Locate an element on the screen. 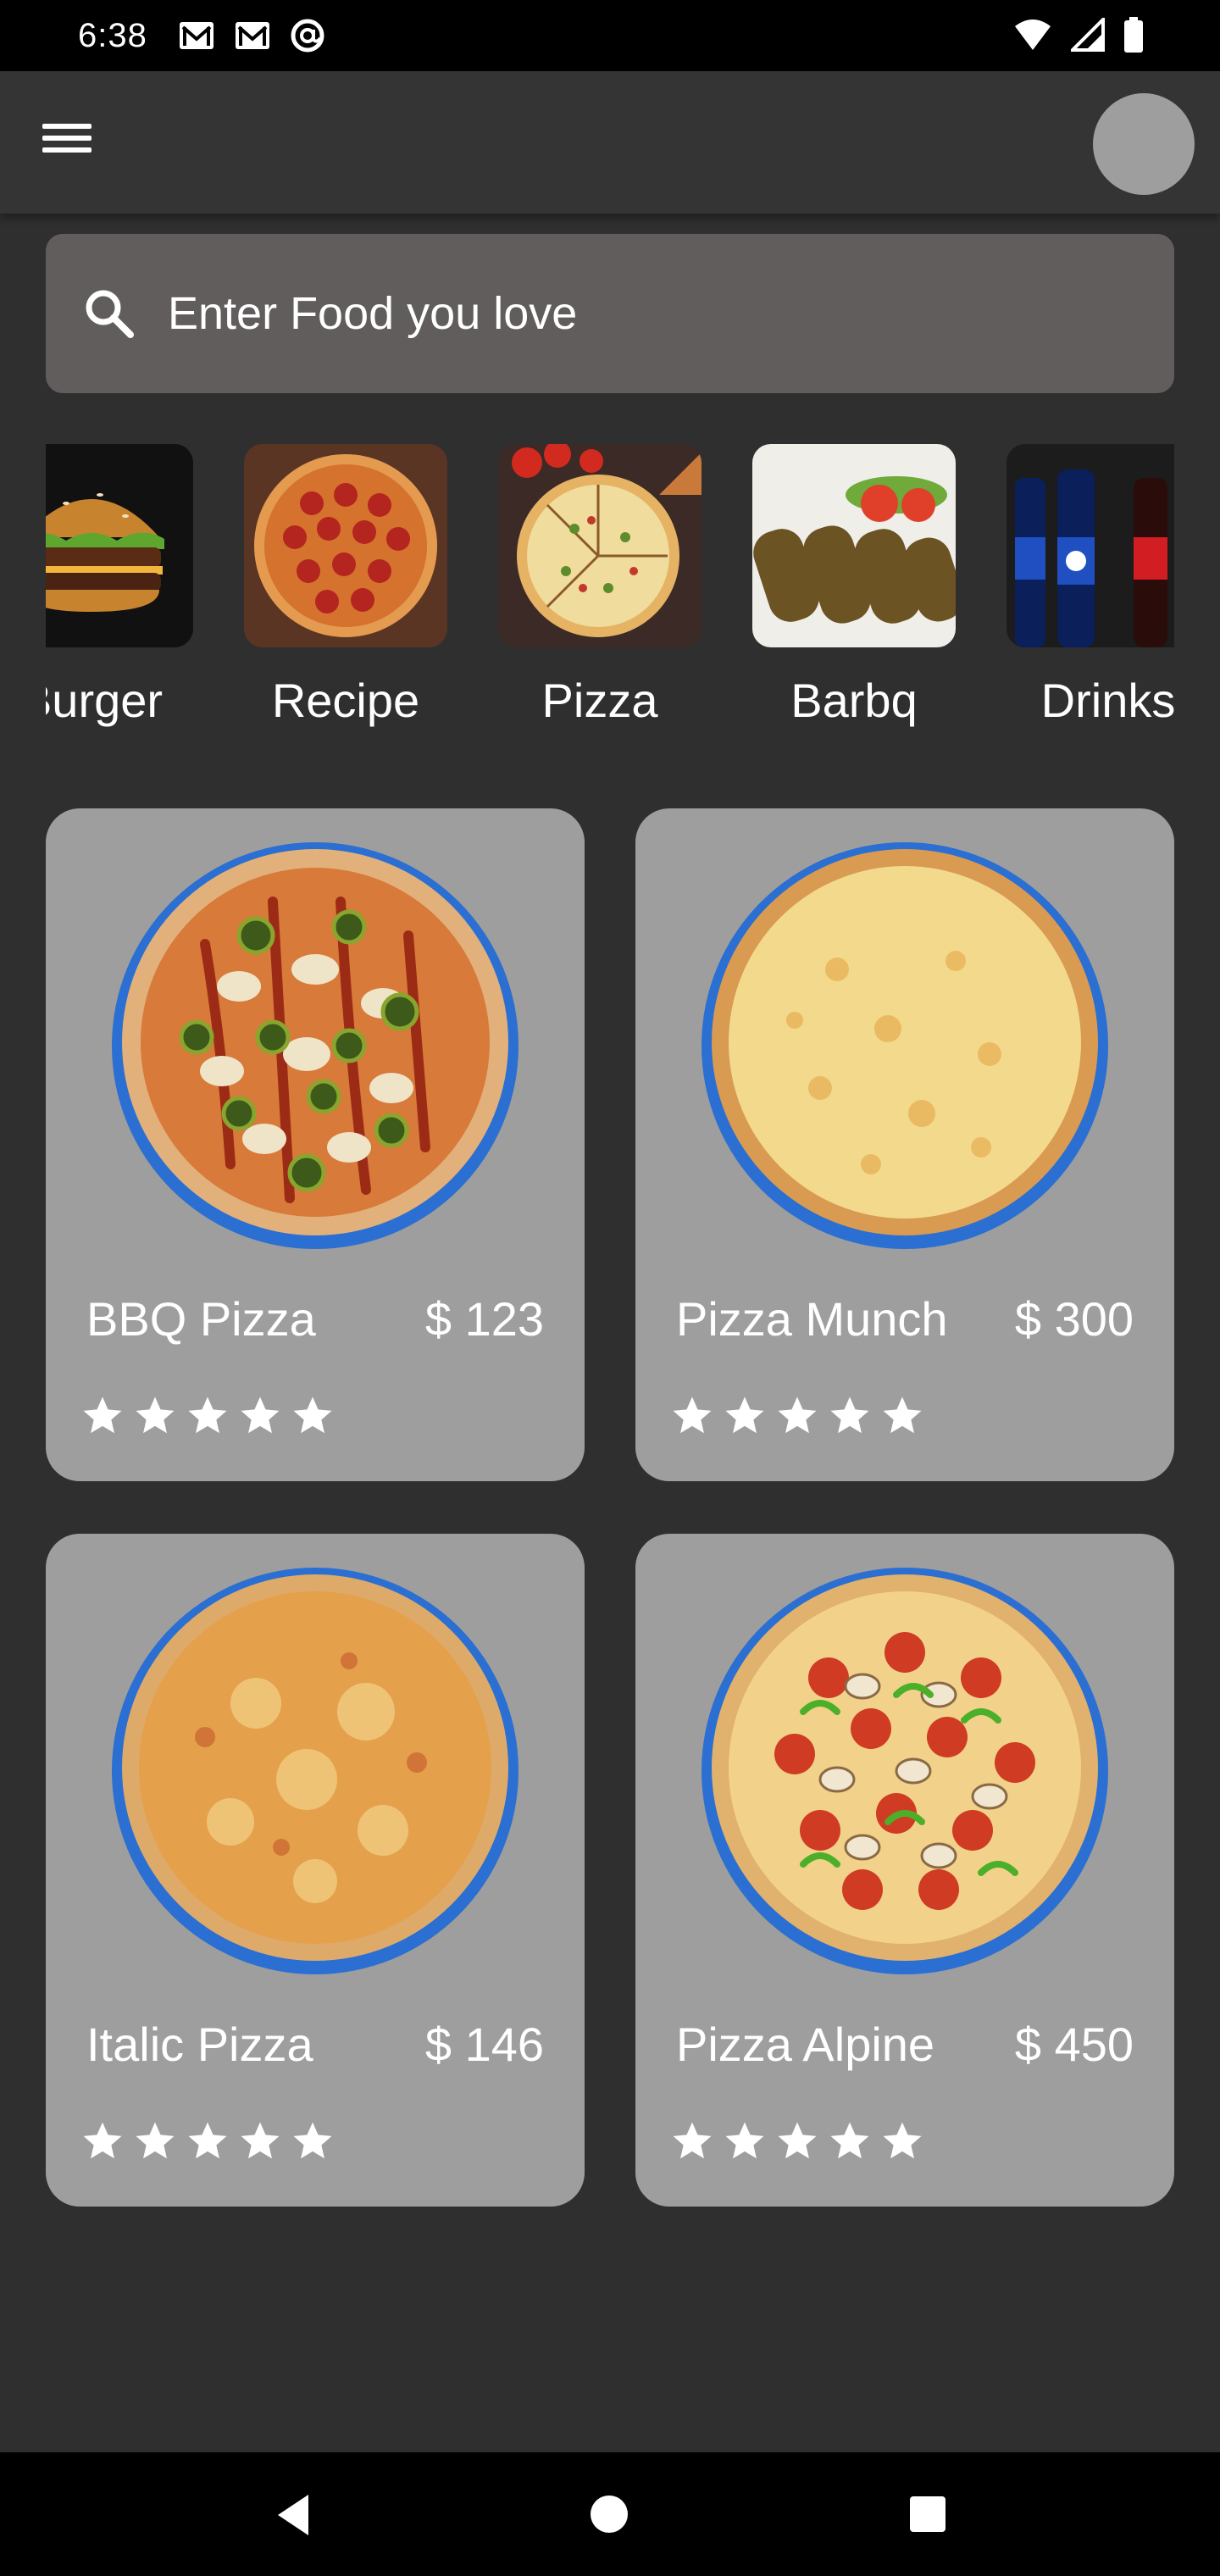 The image size is (1220, 2576). category-label: Burger is located at coordinates (105, 700).